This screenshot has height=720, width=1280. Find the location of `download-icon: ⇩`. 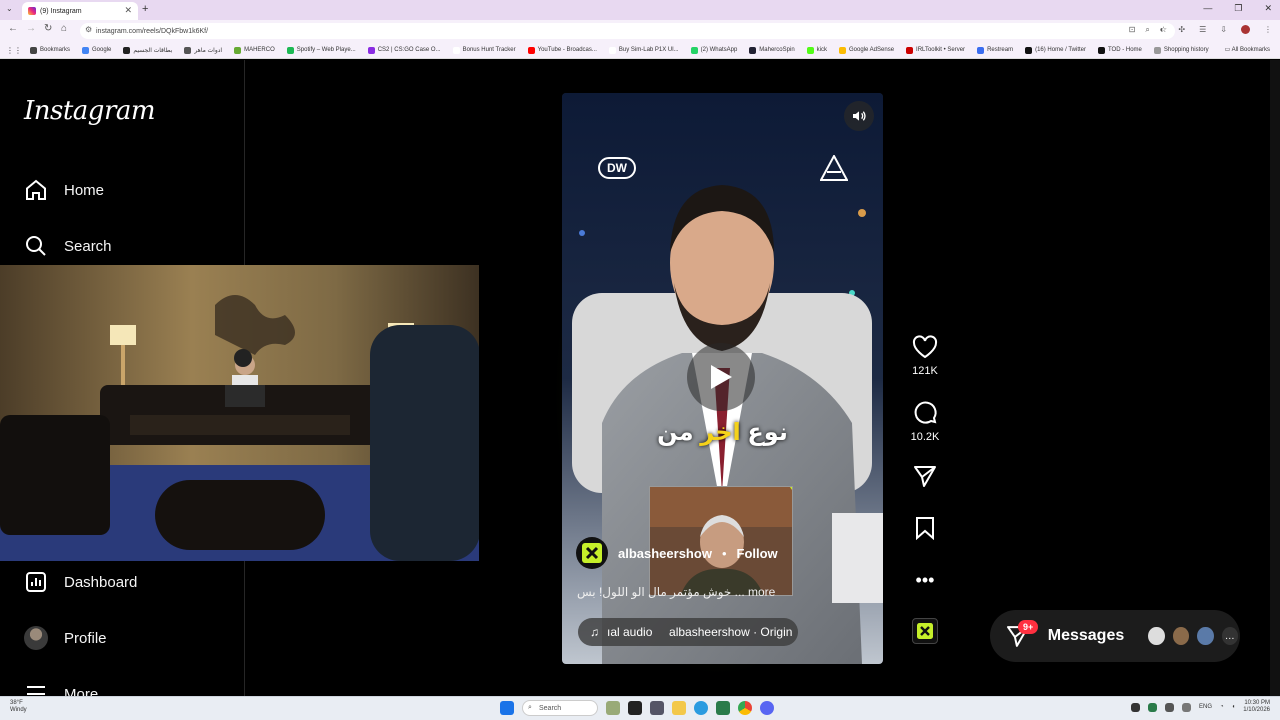

download-icon: ⇩ is located at coordinates (1223, 29).